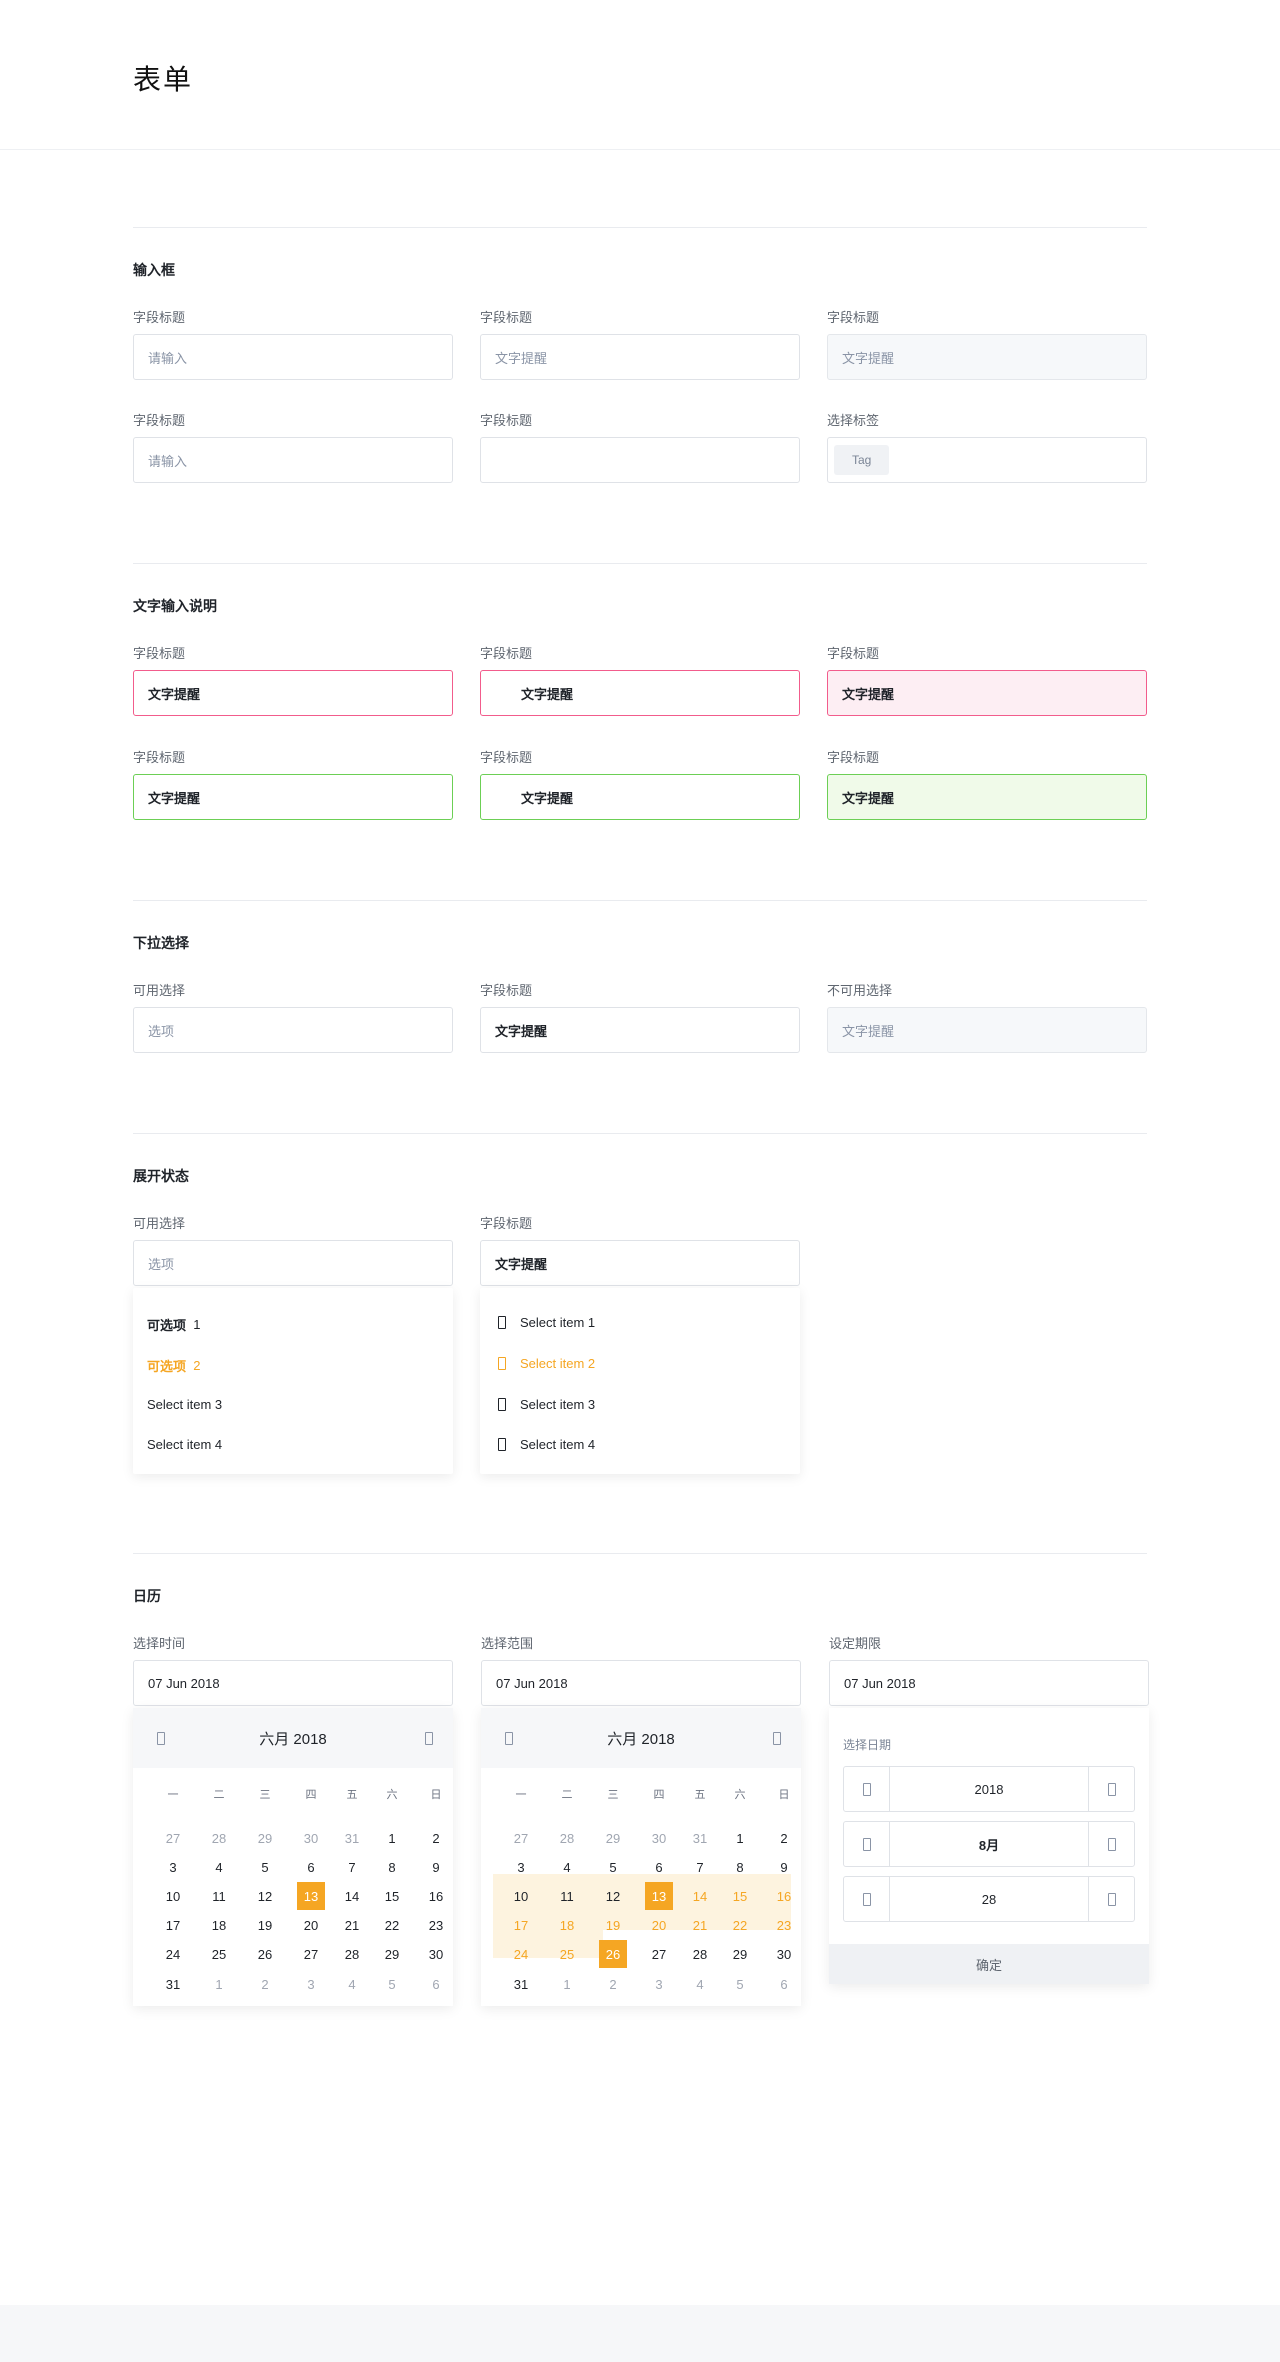  What do you see at coordinates (640, 357) in the screenshot?
I see `text-input: 文字提醒` at bounding box center [640, 357].